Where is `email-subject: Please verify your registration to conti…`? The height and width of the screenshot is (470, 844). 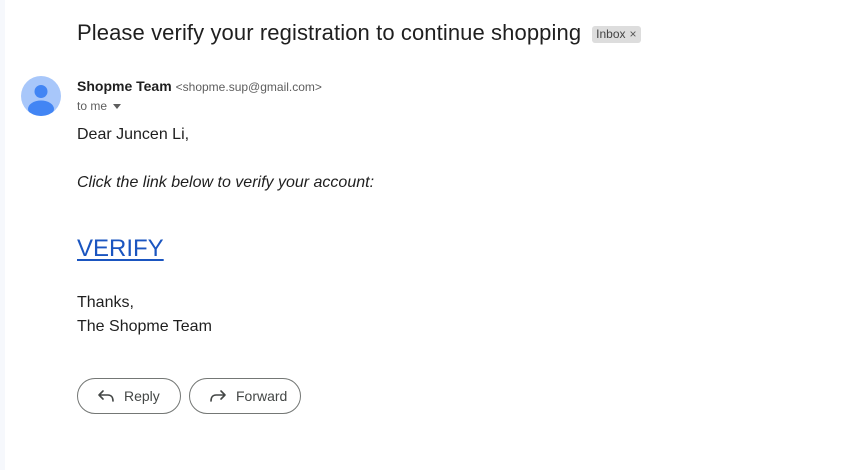
email-subject: Please verify your registration to conti… is located at coordinates (329, 32).